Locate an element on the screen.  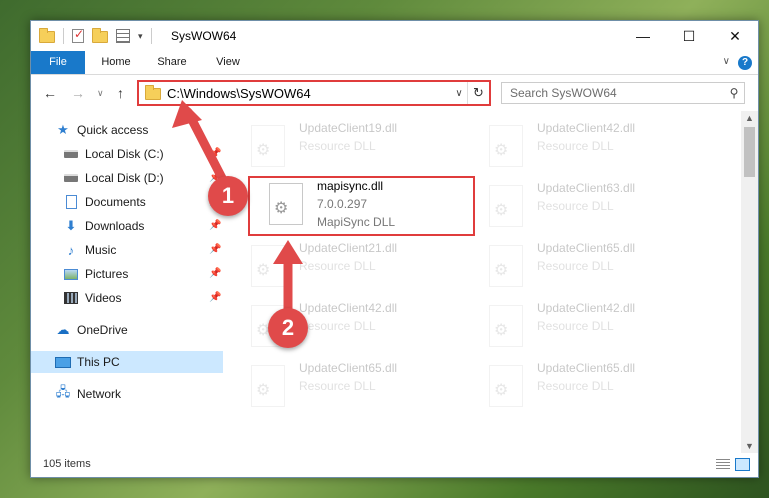
network-icon: 🖧 is located at coordinates (63, 391).